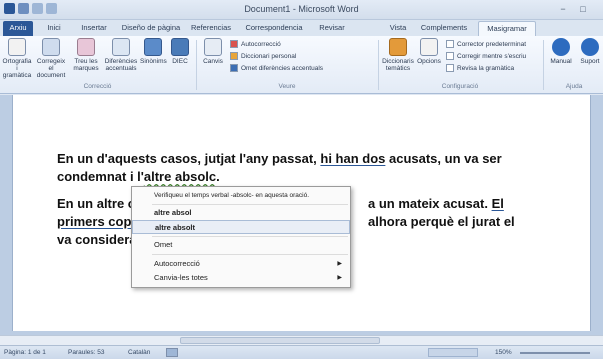 The image size is (603, 359). Describe the element at coordinates (436, 203) in the screenshot. I see `paragraph-2-line-1-right: a un mateix acusat. El` at that location.